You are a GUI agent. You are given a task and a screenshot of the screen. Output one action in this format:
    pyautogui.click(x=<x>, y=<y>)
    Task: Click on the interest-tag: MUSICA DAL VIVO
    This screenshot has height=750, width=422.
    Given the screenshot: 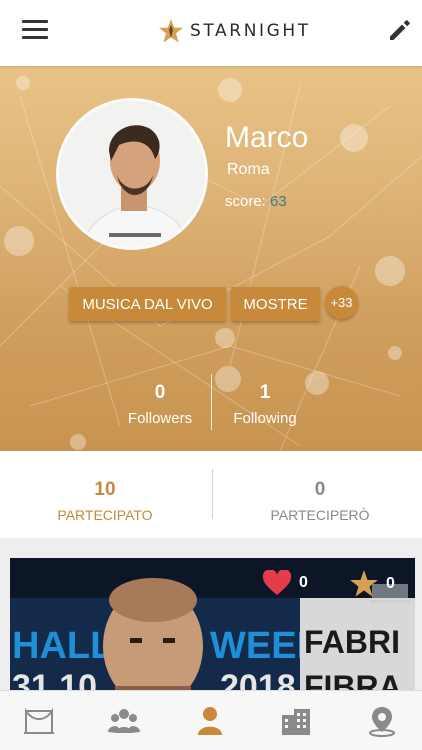 What is the action you would take?
    pyautogui.click(x=147, y=304)
    